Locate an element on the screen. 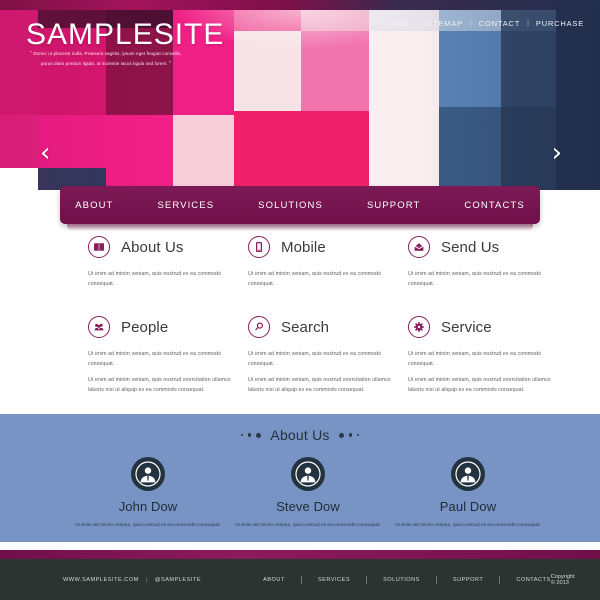 The width and height of the screenshot is (600, 600). team-member-name: Paul Dow is located at coordinates (468, 506).